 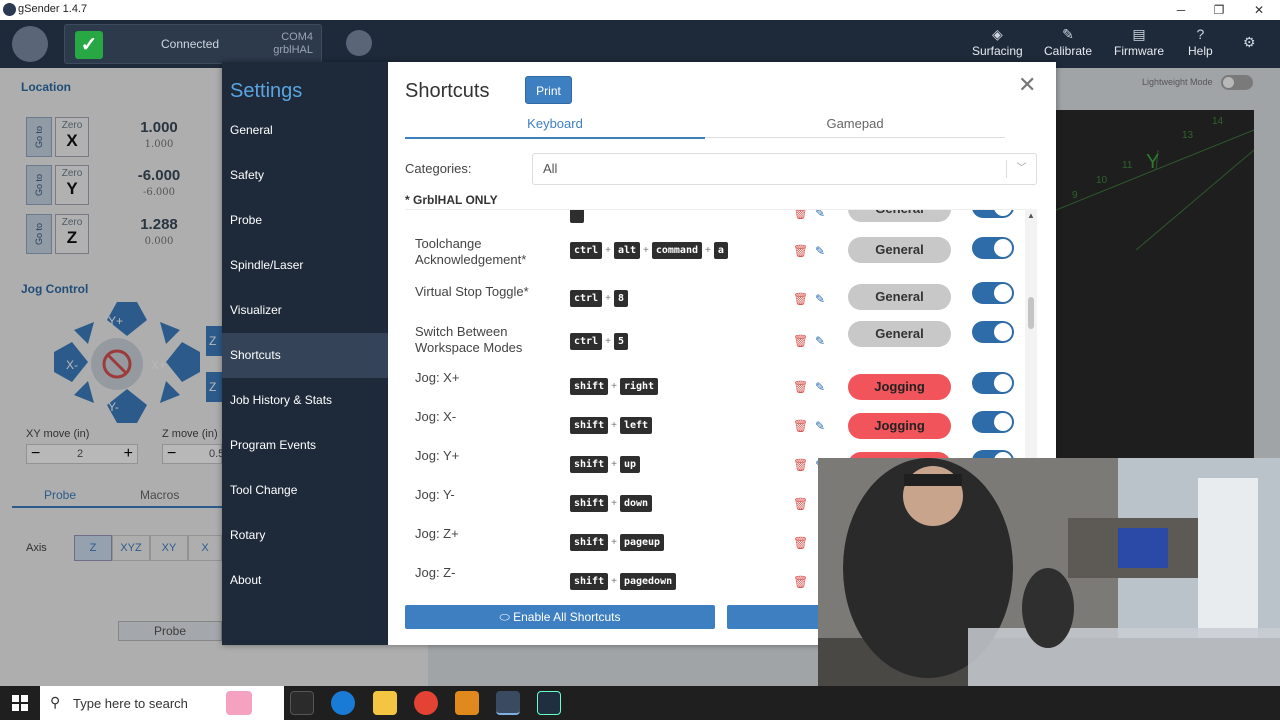 What do you see at coordinates (305, 130) in the screenshot?
I see `sidebar-item-general: General` at bounding box center [305, 130].